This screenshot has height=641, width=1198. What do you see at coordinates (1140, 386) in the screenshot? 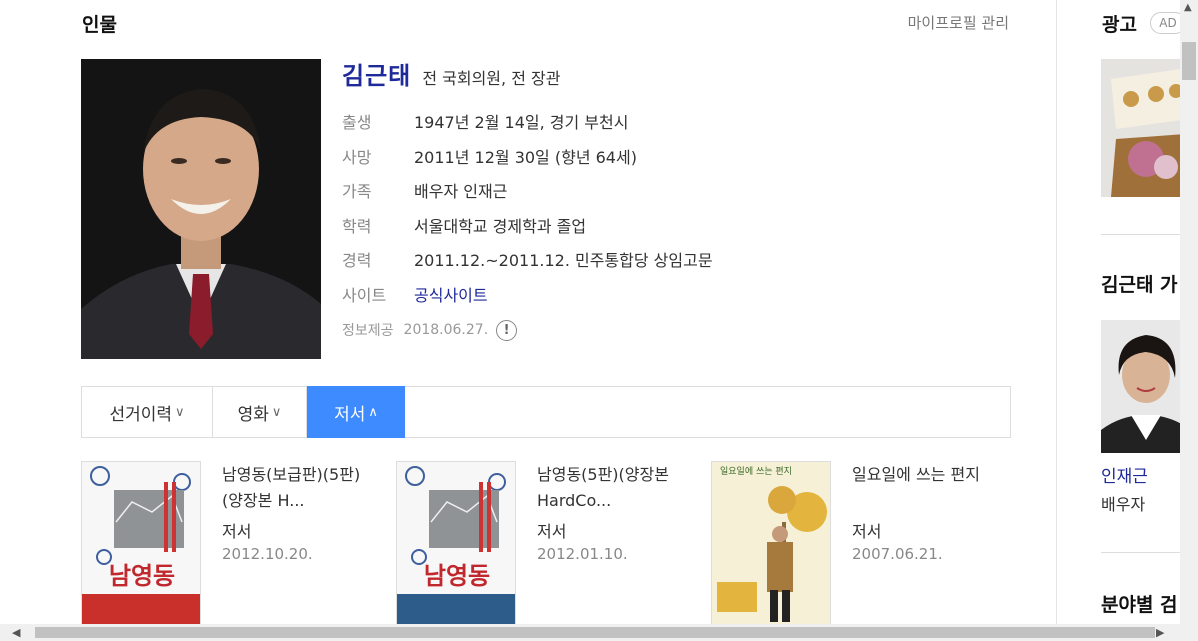
I see `related-person-photo` at bounding box center [1140, 386].